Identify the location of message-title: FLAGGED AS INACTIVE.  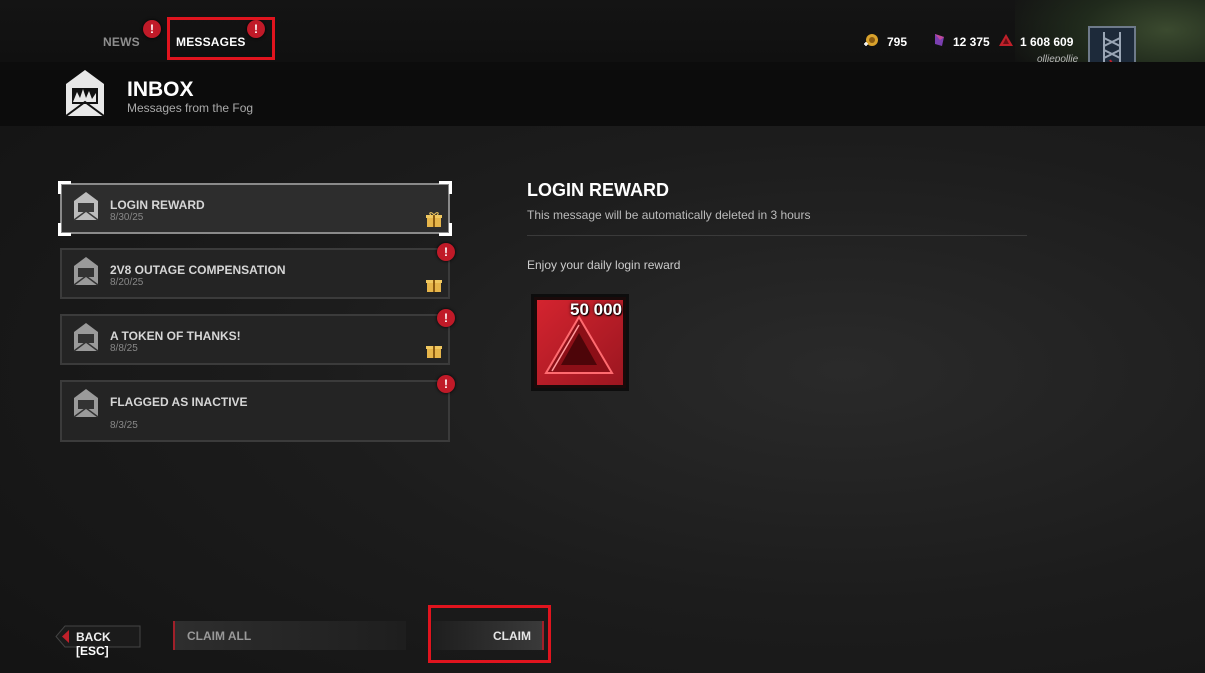
(179, 402).